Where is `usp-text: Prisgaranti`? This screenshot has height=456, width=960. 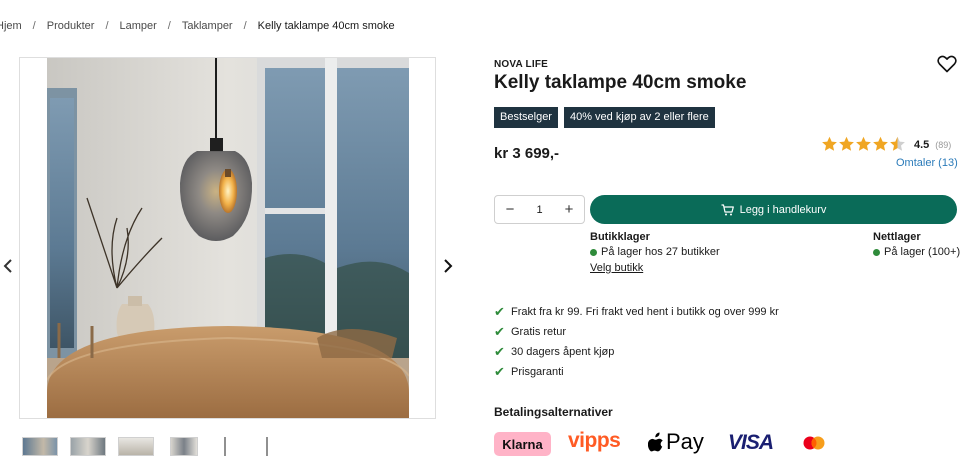 usp-text: Prisgaranti is located at coordinates (537, 372).